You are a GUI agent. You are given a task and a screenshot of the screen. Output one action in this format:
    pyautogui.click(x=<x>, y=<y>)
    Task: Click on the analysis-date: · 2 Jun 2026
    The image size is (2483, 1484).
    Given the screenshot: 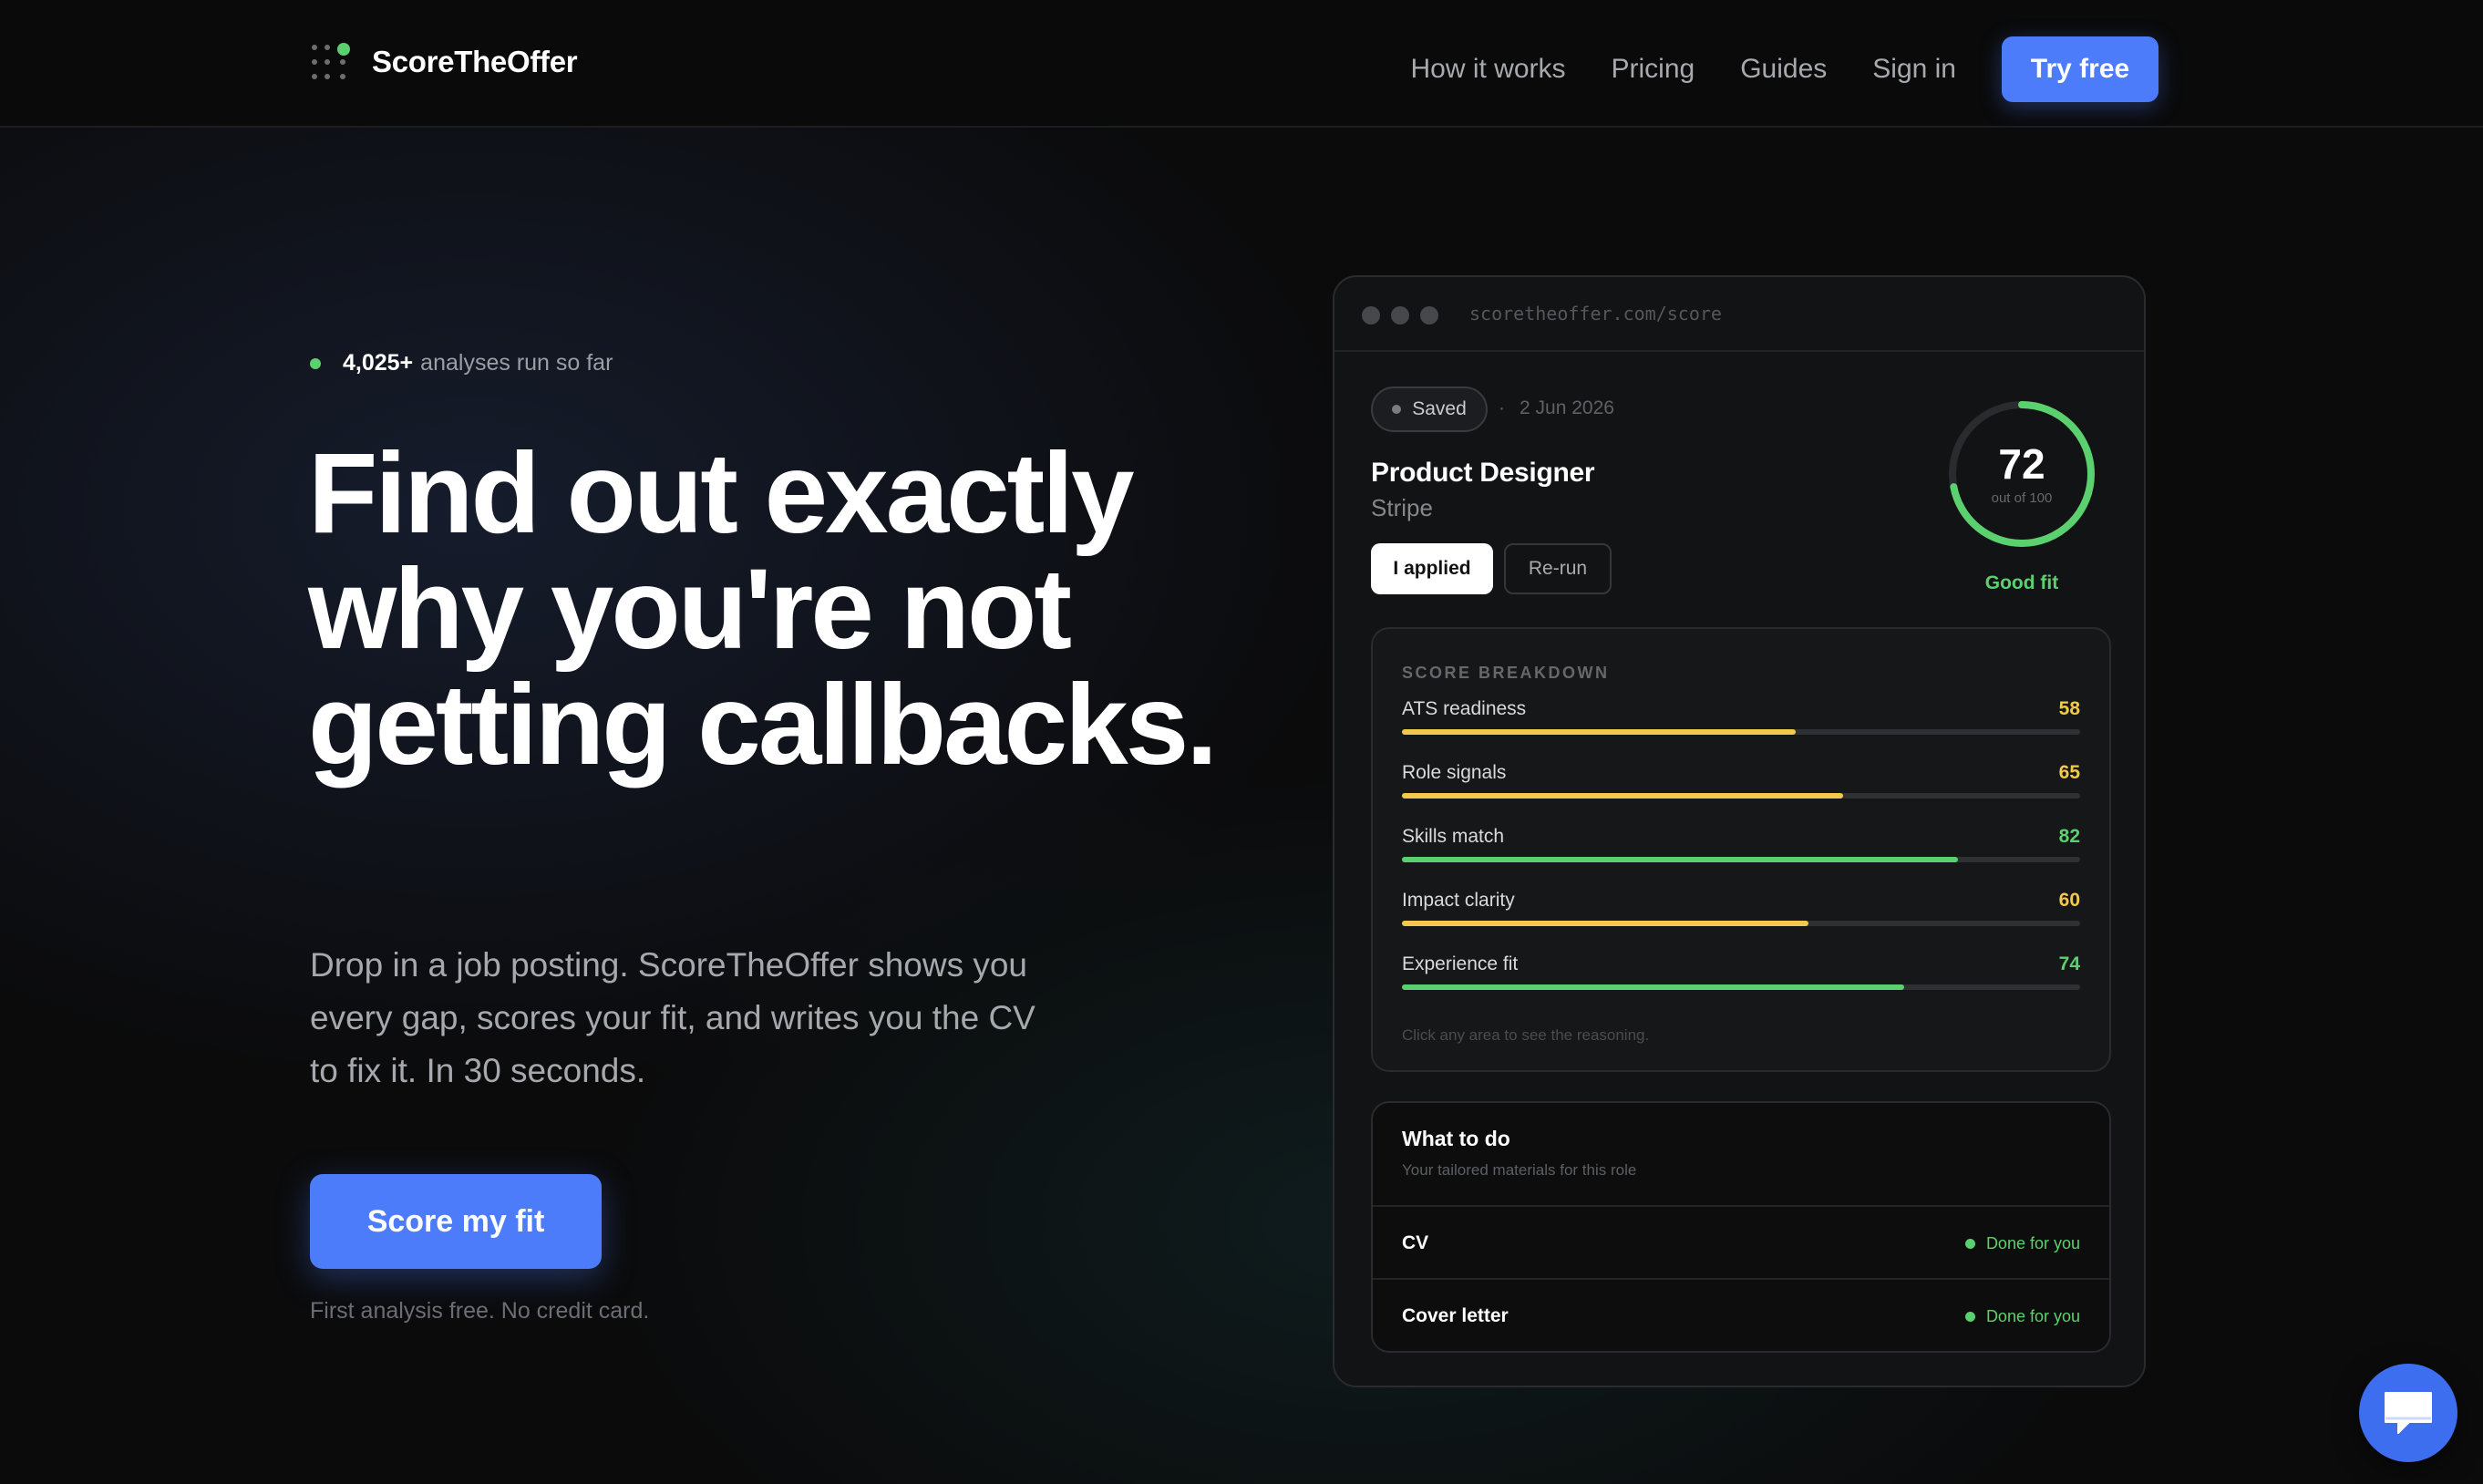 What is the action you would take?
    pyautogui.click(x=1557, y=407)
    